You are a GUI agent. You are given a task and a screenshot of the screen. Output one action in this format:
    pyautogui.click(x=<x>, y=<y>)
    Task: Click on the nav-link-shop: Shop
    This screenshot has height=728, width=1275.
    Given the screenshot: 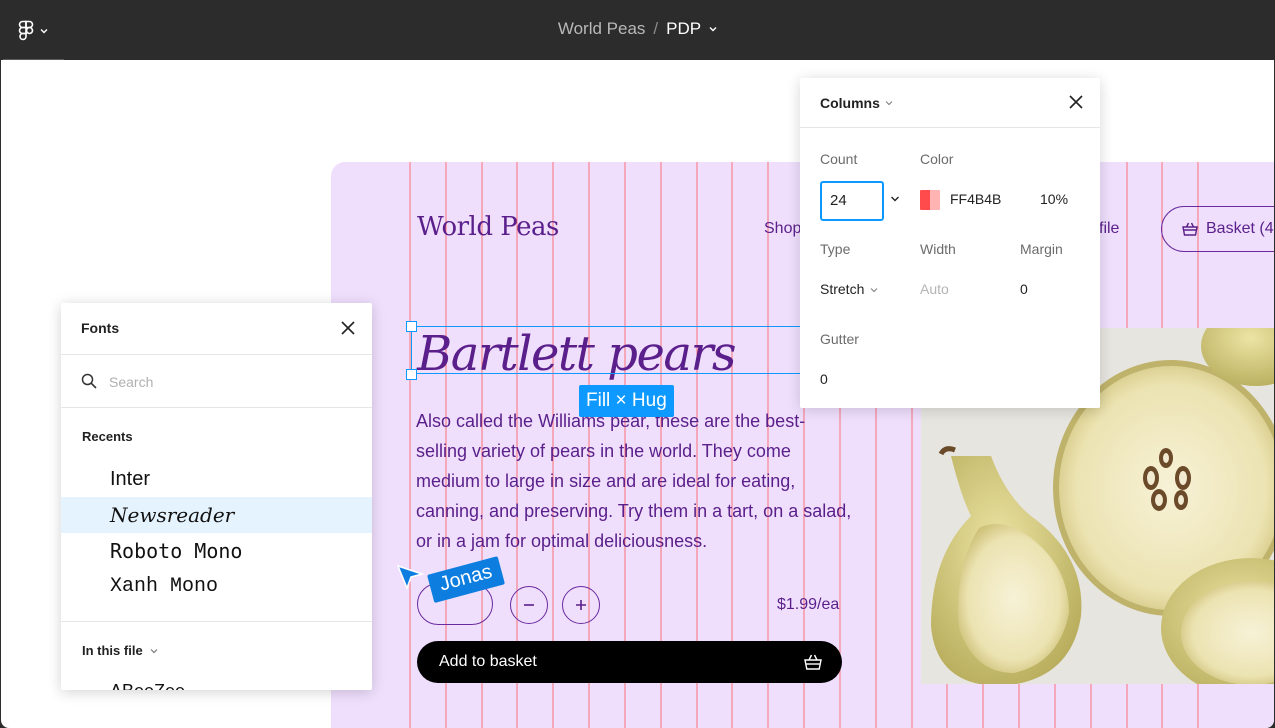 What is the action you would take?
    pyautogui.click(x=782, y=229)
    